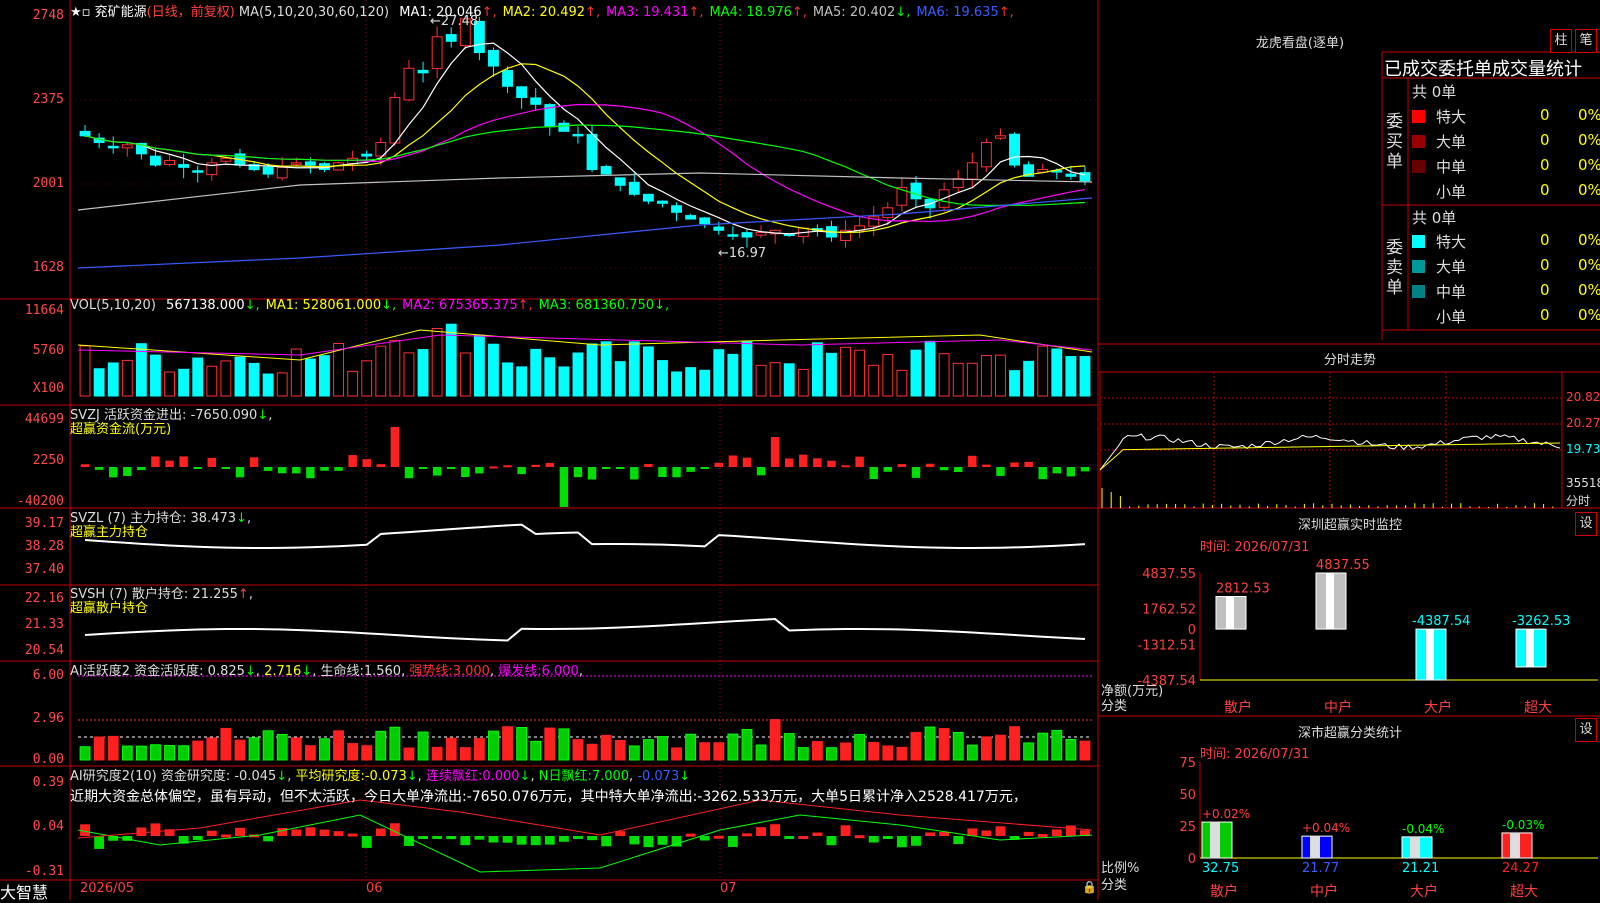 The image size is (1600, 903). I want to click on sell-row-count: 0, so click(1545, 265).